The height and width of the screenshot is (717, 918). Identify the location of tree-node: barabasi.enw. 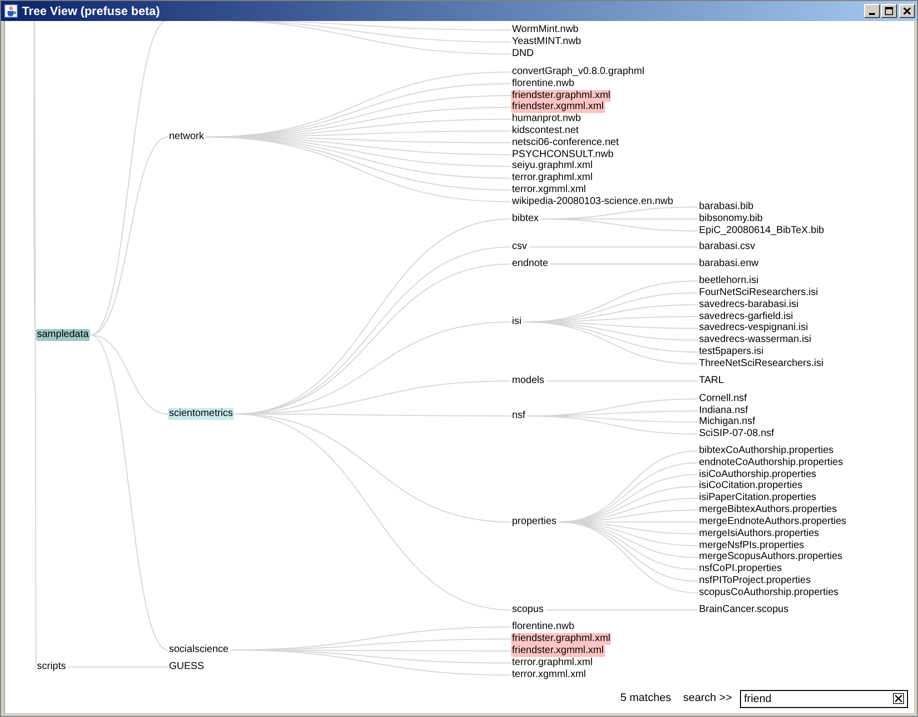
(729, 264).